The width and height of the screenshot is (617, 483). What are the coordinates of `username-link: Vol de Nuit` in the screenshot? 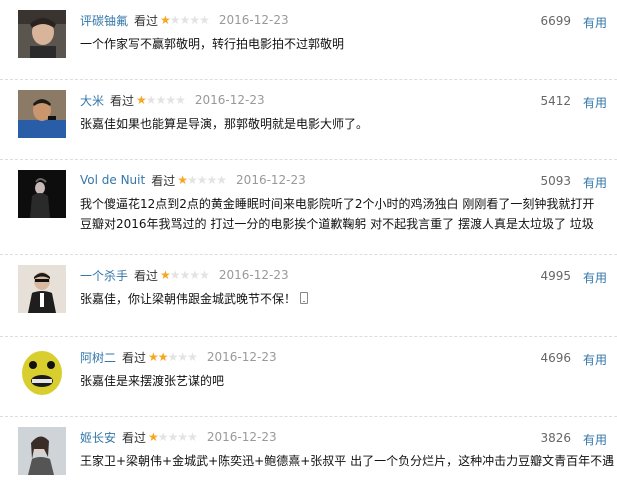 It's located at (112, 180).